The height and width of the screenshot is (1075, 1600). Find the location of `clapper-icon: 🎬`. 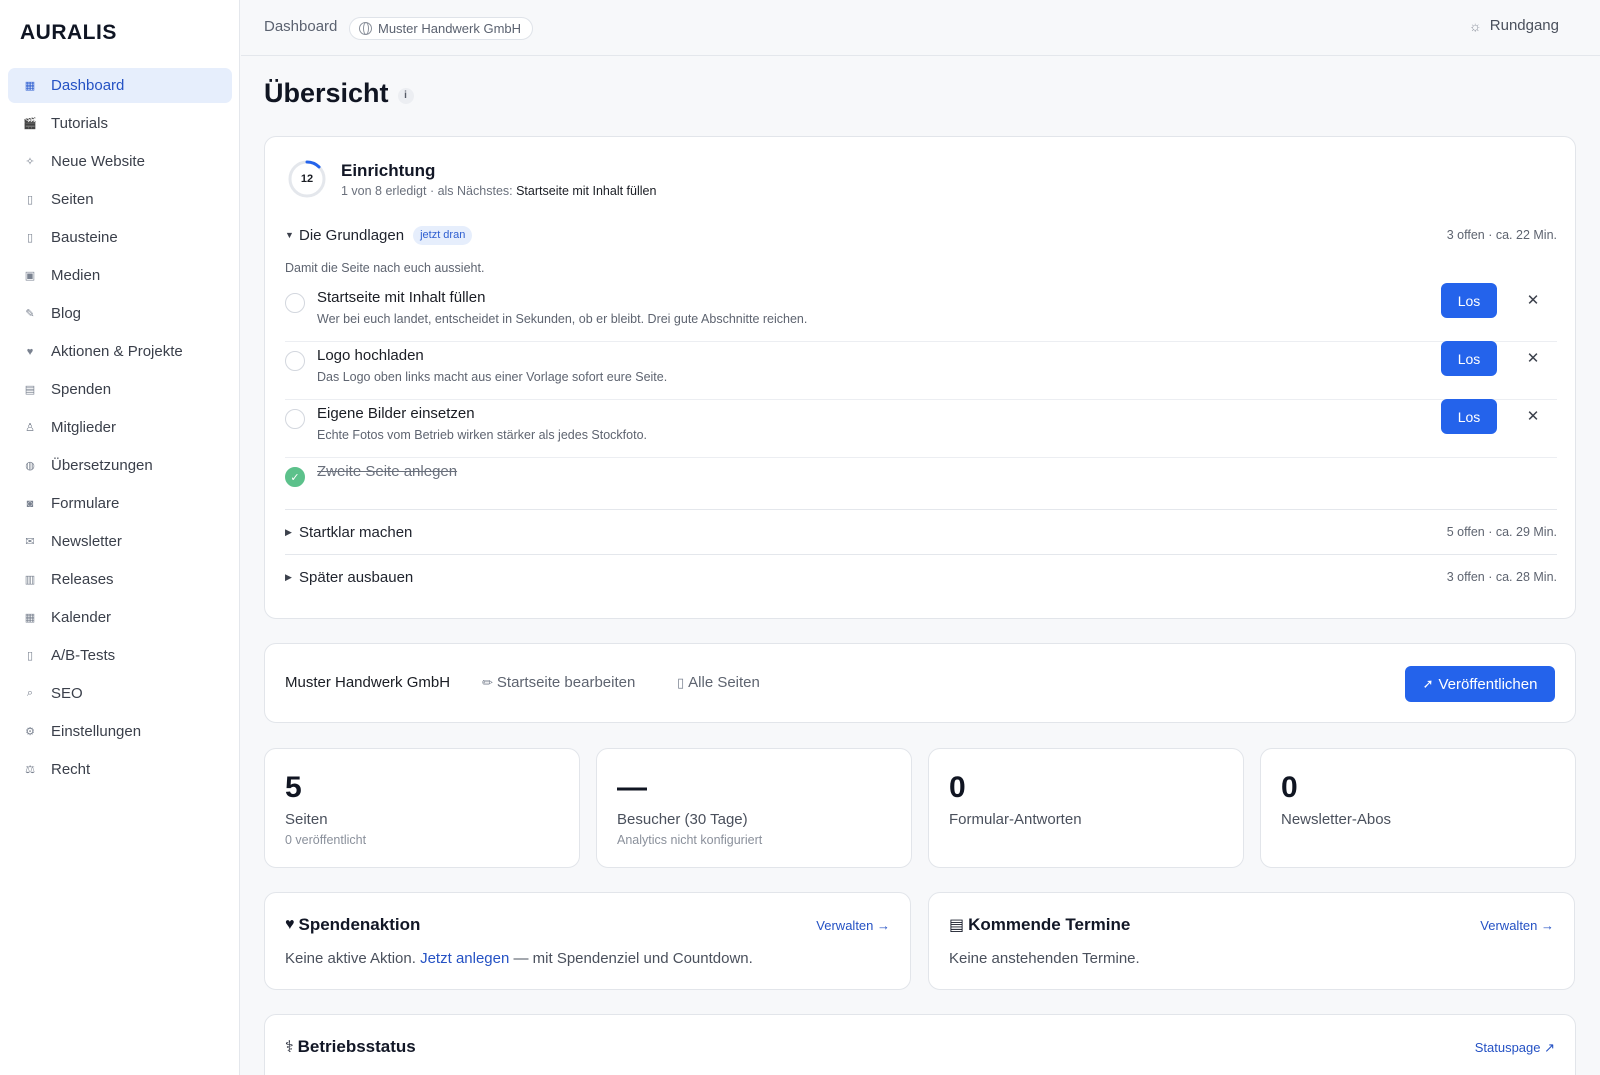

clapper-icon: 🎬 is located at coordinates (30, 124).